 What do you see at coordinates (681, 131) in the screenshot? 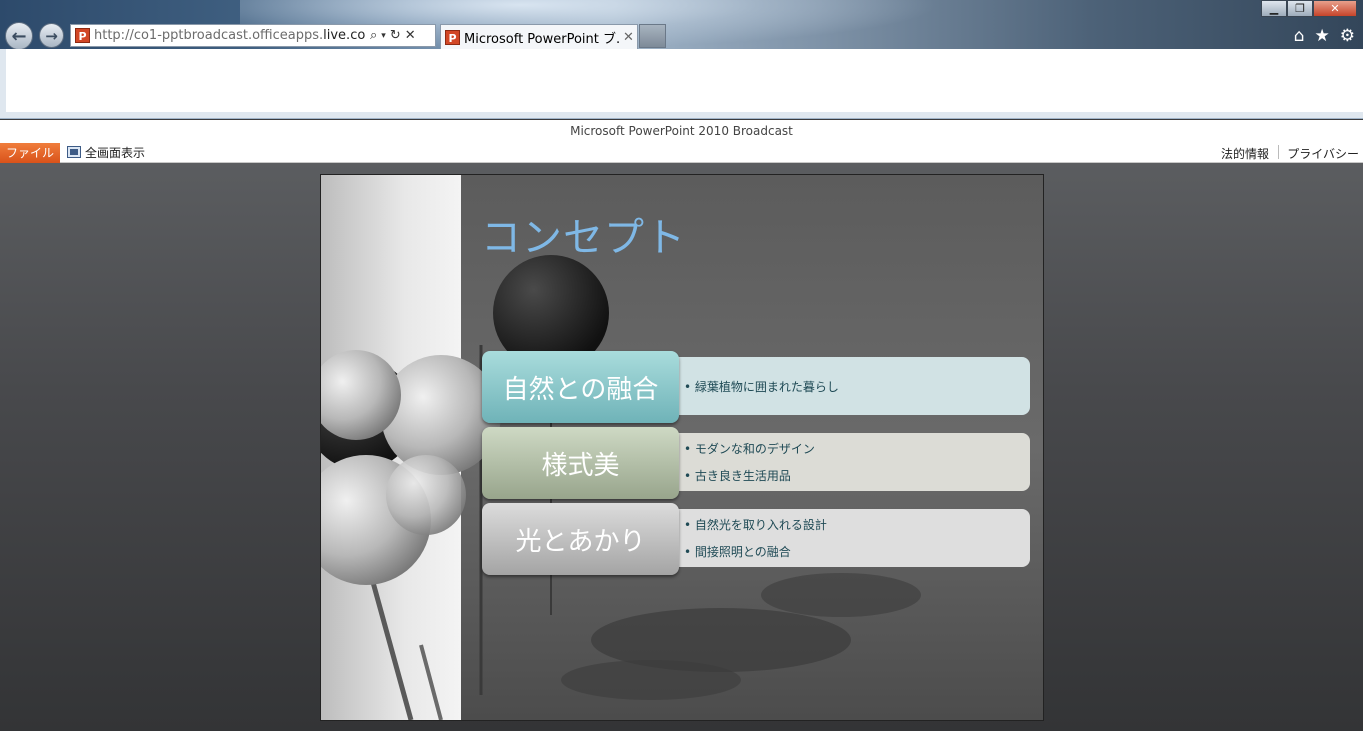
I see `broadcast-title: Microsoft PowerPoint 2010 Broadcast` at bounding box center [681, 131].